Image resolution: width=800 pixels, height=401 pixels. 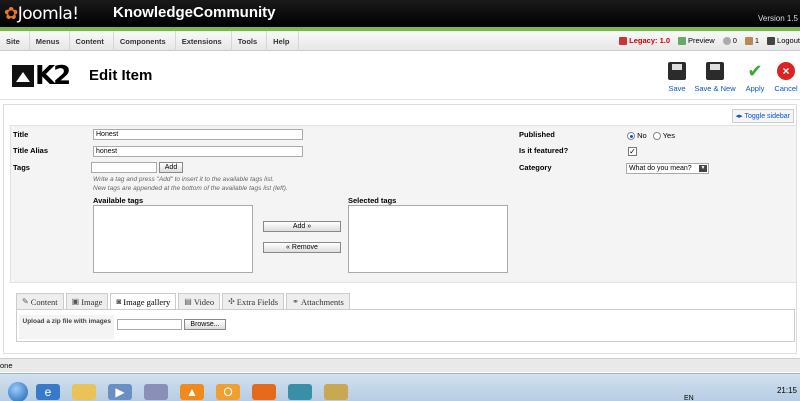 I want to click on published-yes-radio, so click(x=656, y=136).